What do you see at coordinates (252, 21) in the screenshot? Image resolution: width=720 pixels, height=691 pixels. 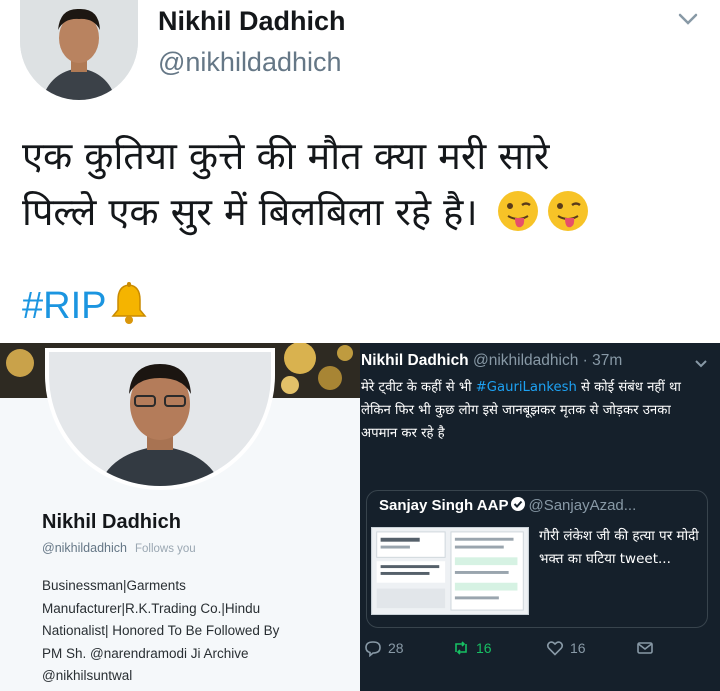 I see `author-name: Nikhil Dadhich` at bounding box center [252, 21].